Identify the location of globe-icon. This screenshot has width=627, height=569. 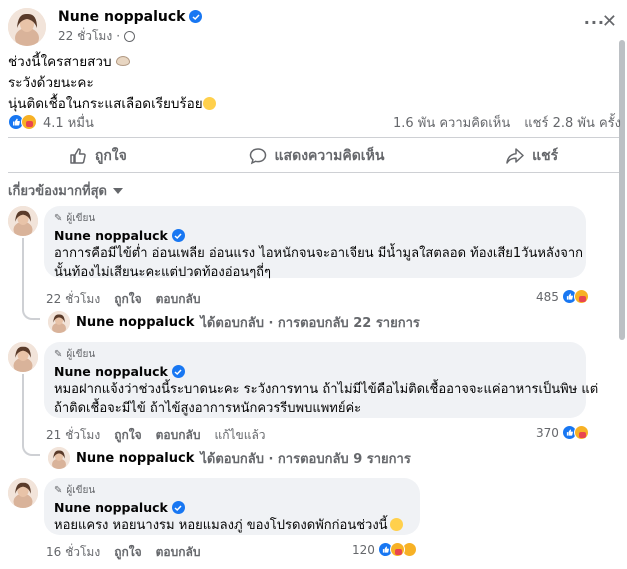
(130, 36).